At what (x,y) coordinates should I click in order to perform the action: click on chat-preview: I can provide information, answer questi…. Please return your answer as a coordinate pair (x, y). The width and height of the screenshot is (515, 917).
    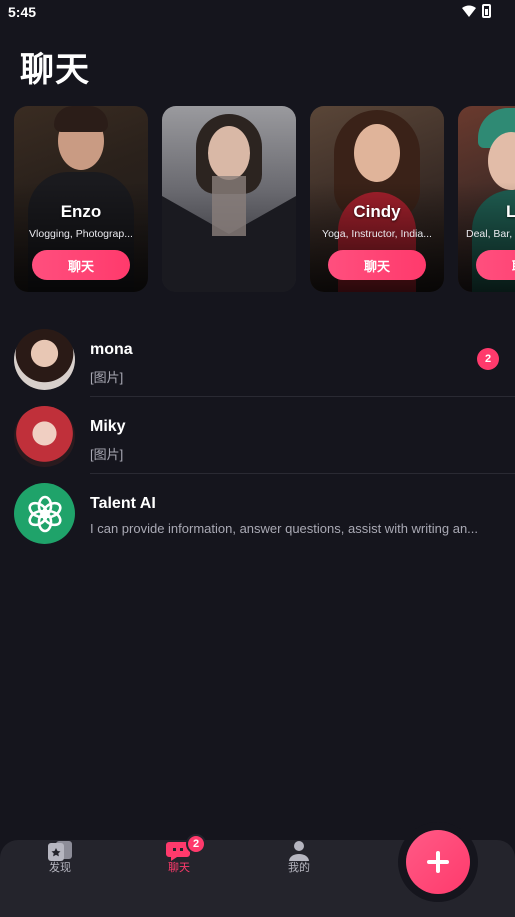
    Looking at the image, I should click on (284, 528).